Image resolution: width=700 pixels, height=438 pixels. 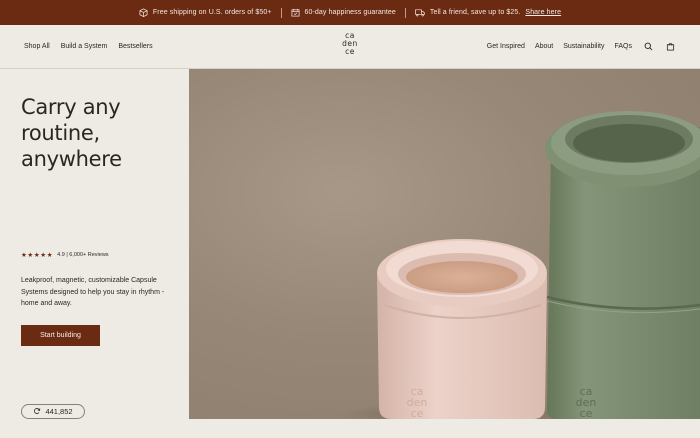 I want to click on package-icon, so click(x=143, y=12).